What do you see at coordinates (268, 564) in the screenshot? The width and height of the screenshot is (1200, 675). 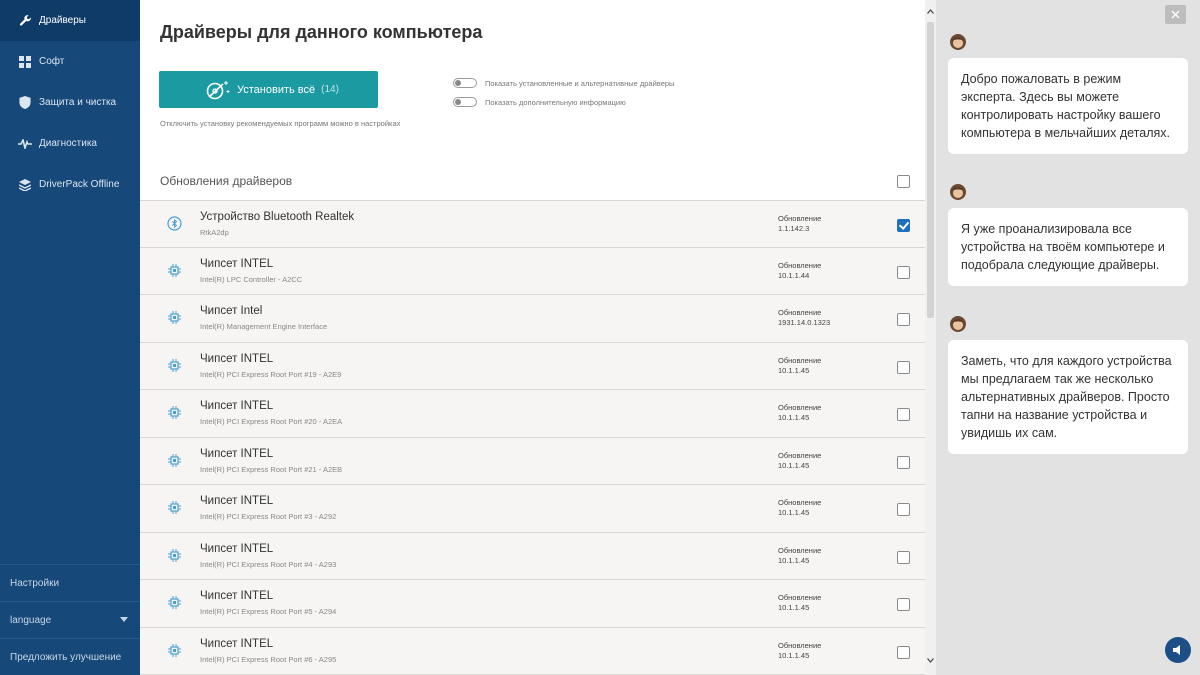 I see `driver-device-id: Intel(R) PCI Express Root Port #4 - A293` at bounding box center [268, 564].